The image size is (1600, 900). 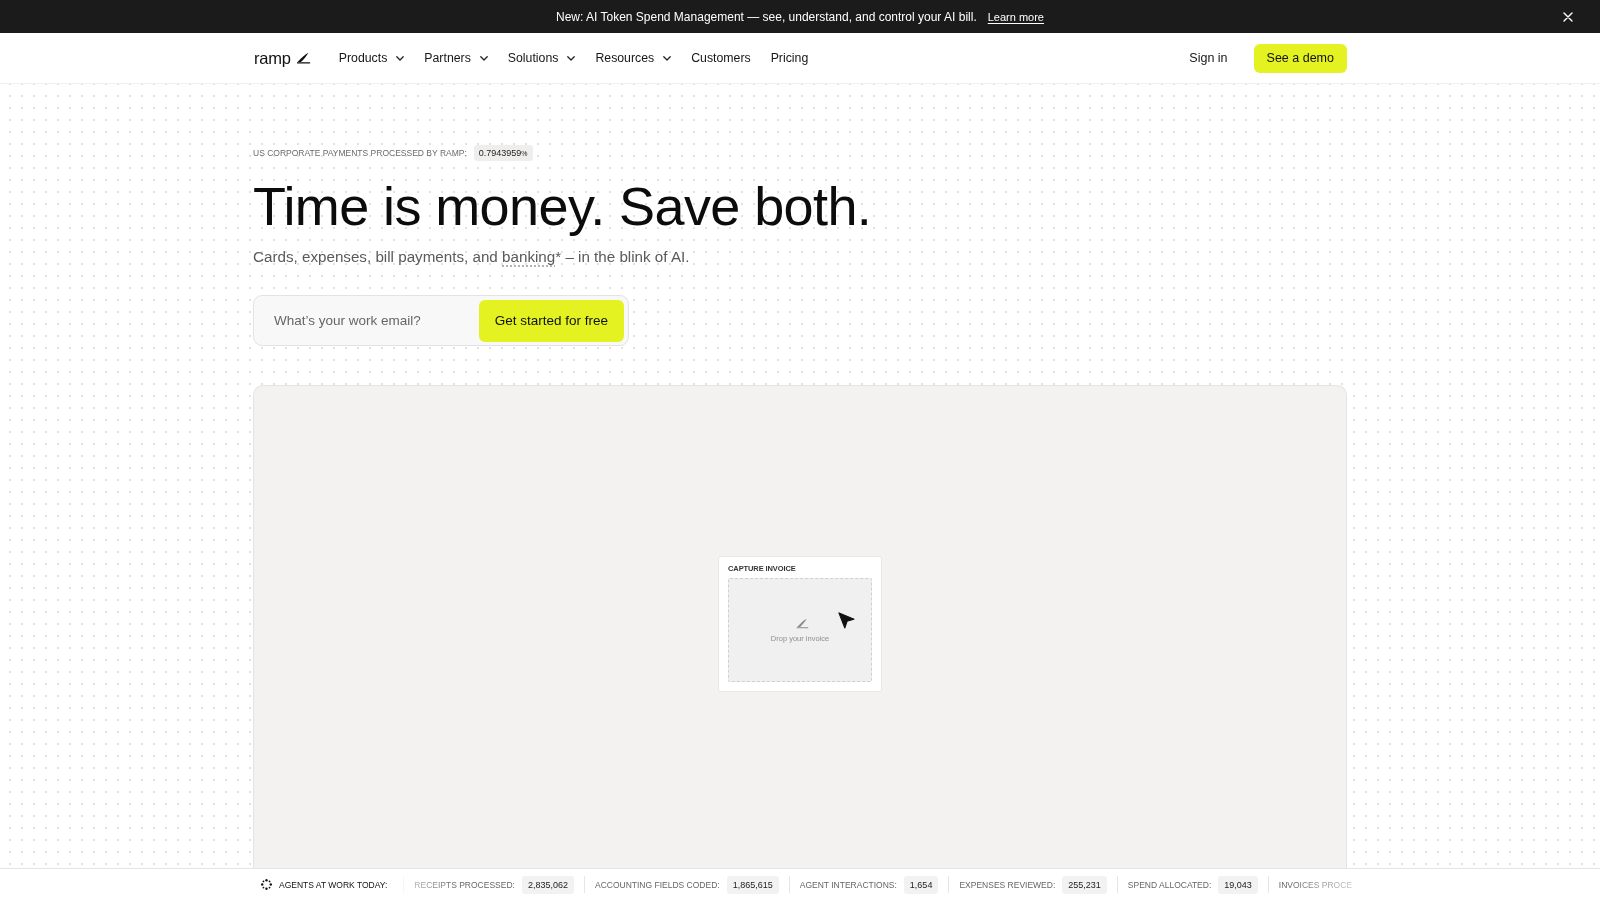 I want to click on stat-value: 1,865,615, so click(x=752, y=884).